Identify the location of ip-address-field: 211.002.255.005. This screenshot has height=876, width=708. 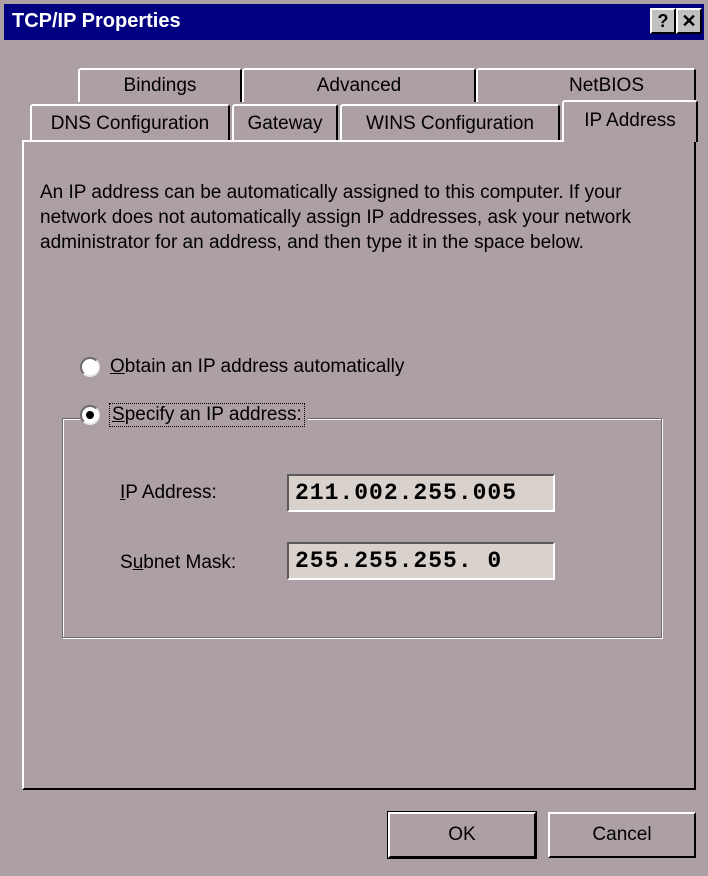
(421, 493).